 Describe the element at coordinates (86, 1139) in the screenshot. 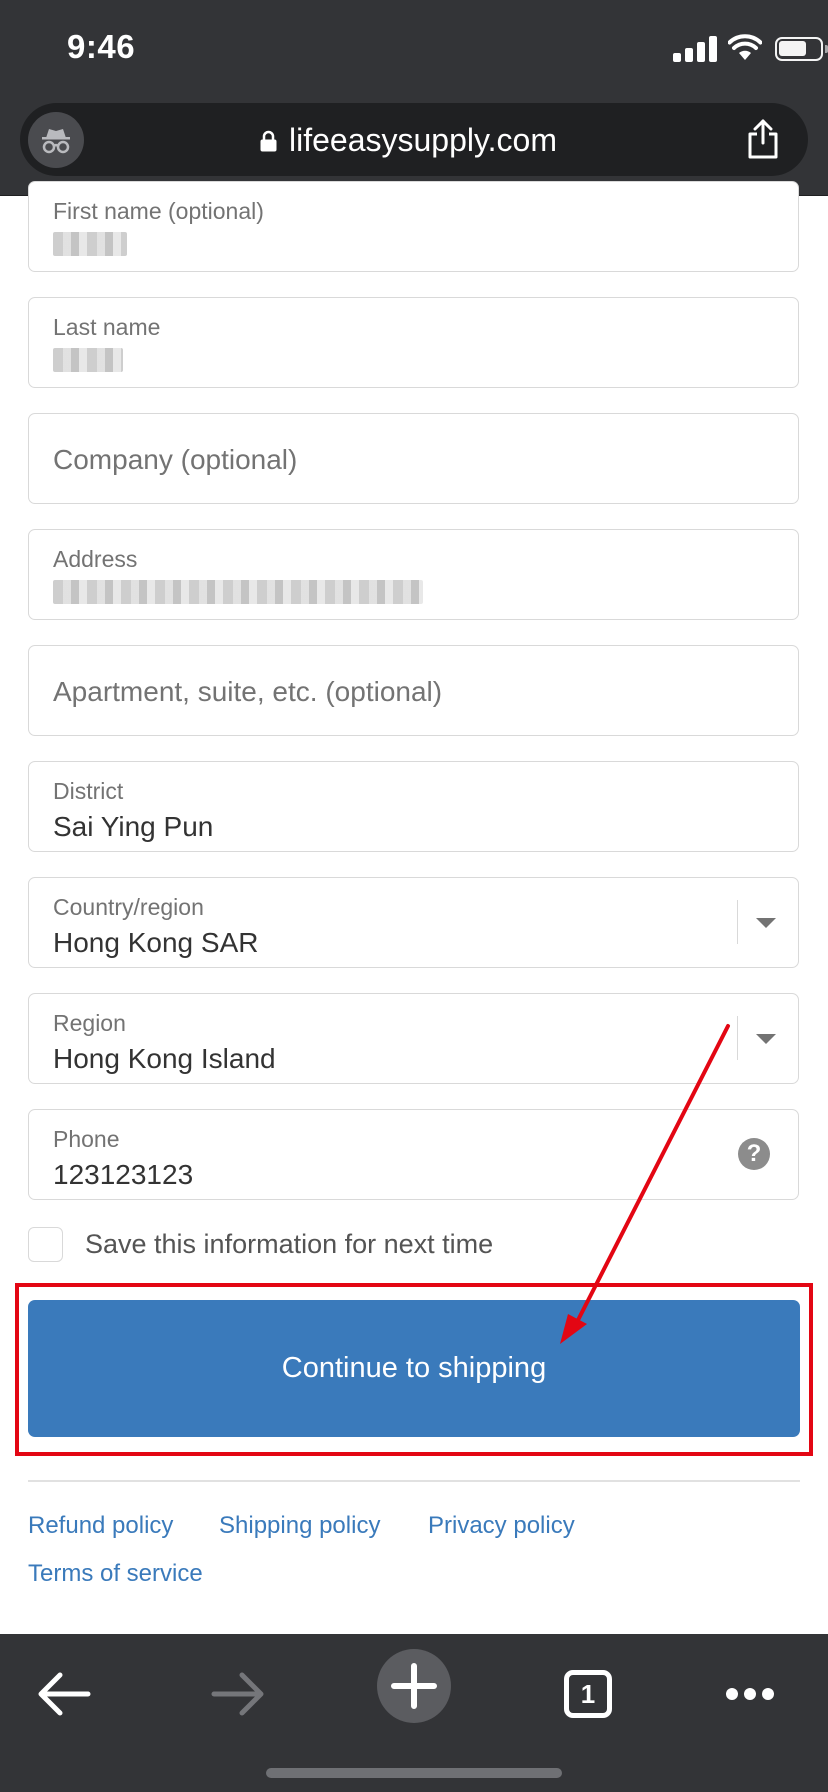

I see `phone-label: Phone` at that location.